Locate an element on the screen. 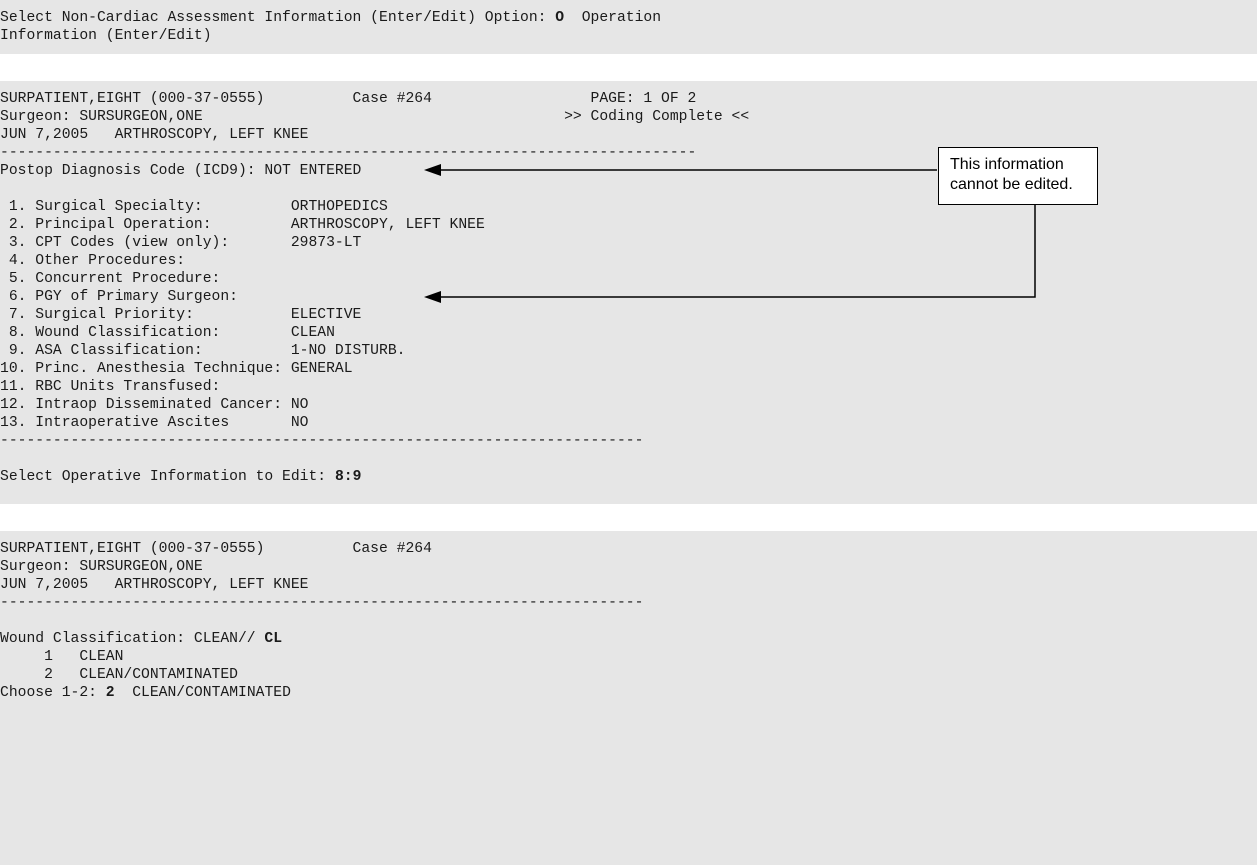 This screenshot has height=865, width=1257. callout-arrows is located at coordinates (730, 233).